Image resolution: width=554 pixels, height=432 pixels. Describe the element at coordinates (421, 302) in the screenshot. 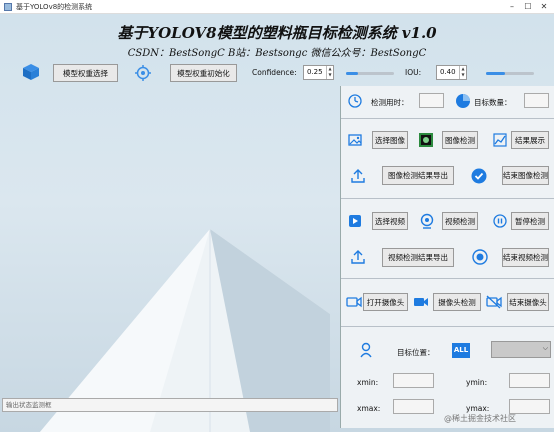

I see `camera-detect-icon` at that location.